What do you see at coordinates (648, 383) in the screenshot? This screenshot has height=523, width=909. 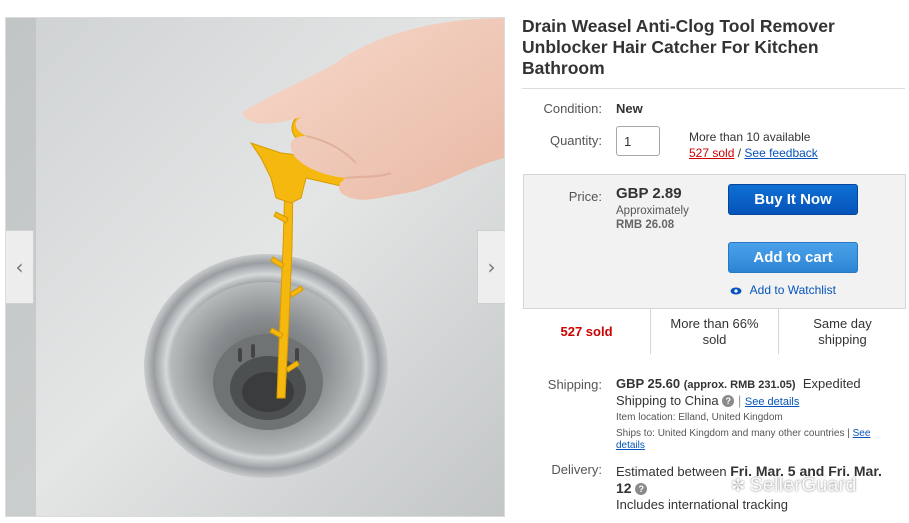 I see `shipping-price: GBP 25.60` at bounding box center [648, 383].